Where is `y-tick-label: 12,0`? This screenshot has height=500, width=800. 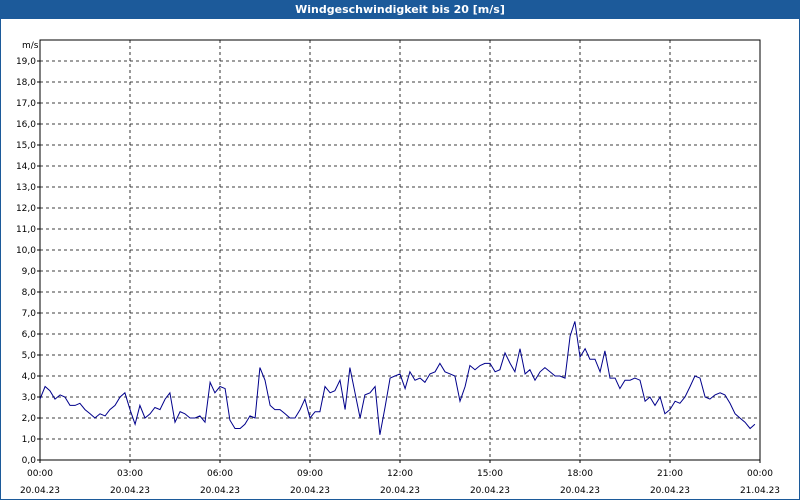
y-tick-label: 12,0 is located at coordinates (26, 209).